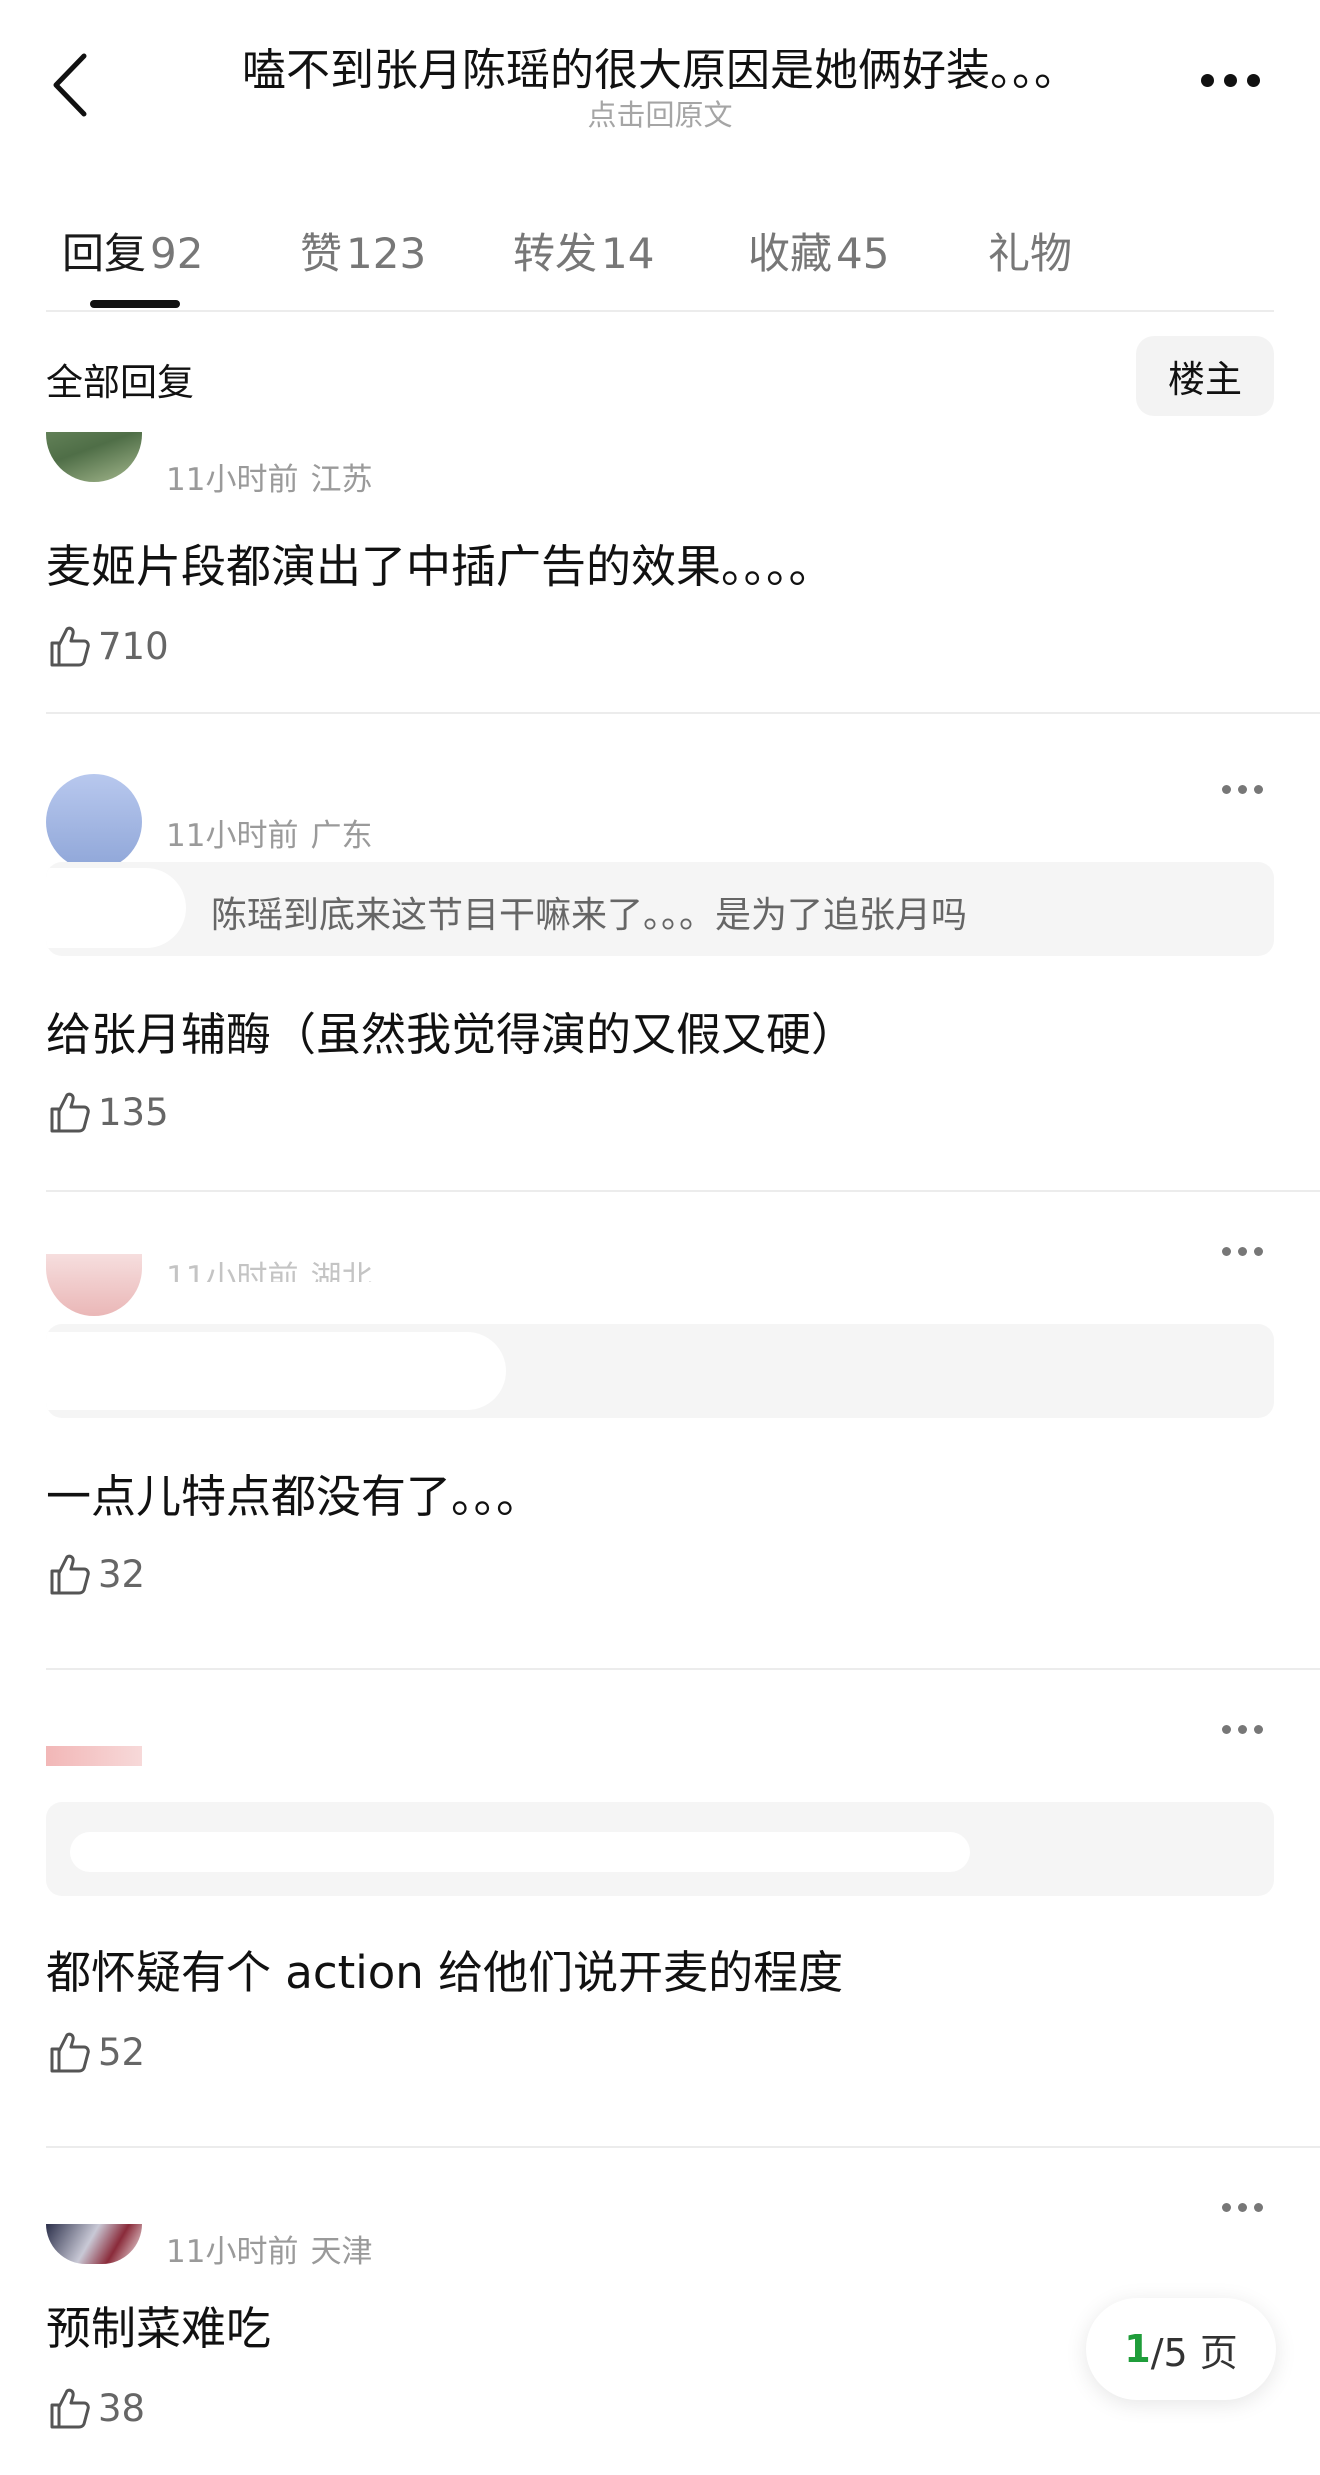 The image size is (1320, 2475). I want to click on quoted-reply: 陈瑶到底来这节目干嘛来了。。。是为了追张月吗, so click(660, 909).